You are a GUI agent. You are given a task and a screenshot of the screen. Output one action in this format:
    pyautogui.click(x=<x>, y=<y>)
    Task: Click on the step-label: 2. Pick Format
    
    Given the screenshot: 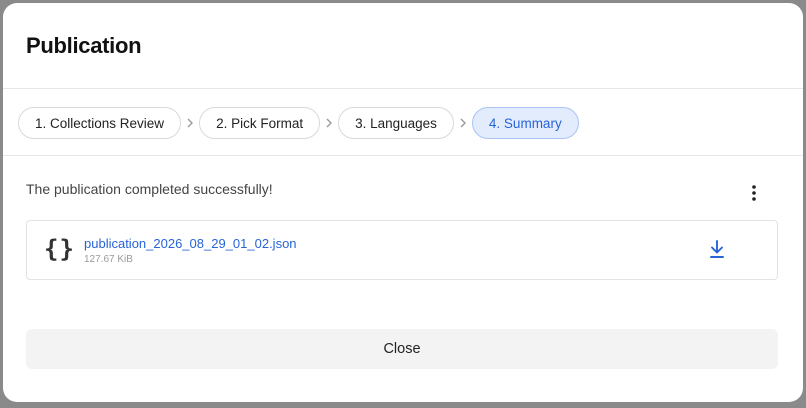 What is the action you would take?
    pyautogui.click(x=260, y=123)
    